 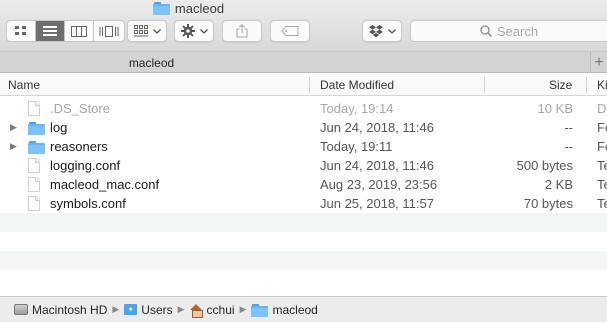 I want to click on column-header: Name Date Modified Size Ki, so click(x=303, y=85).